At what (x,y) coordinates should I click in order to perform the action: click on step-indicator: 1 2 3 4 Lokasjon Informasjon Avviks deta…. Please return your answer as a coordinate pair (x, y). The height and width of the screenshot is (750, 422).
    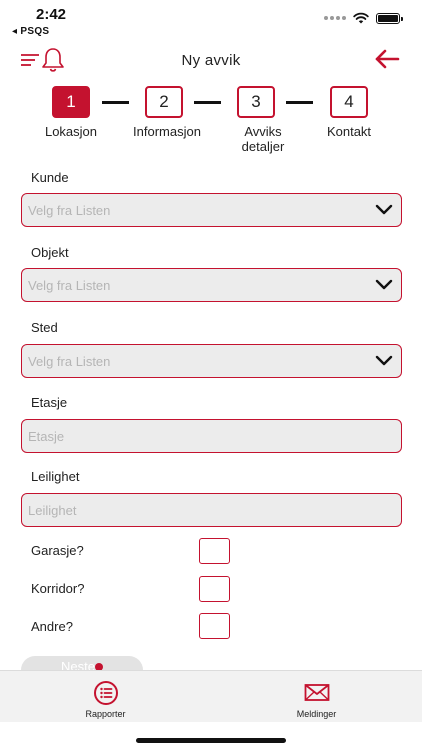
    Looking at the image, I should click on (211, 121).